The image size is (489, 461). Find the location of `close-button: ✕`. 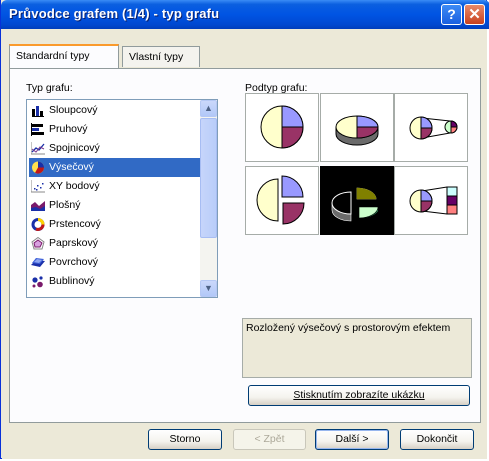

close-button: ✕ is located at coordinates (474, 14).